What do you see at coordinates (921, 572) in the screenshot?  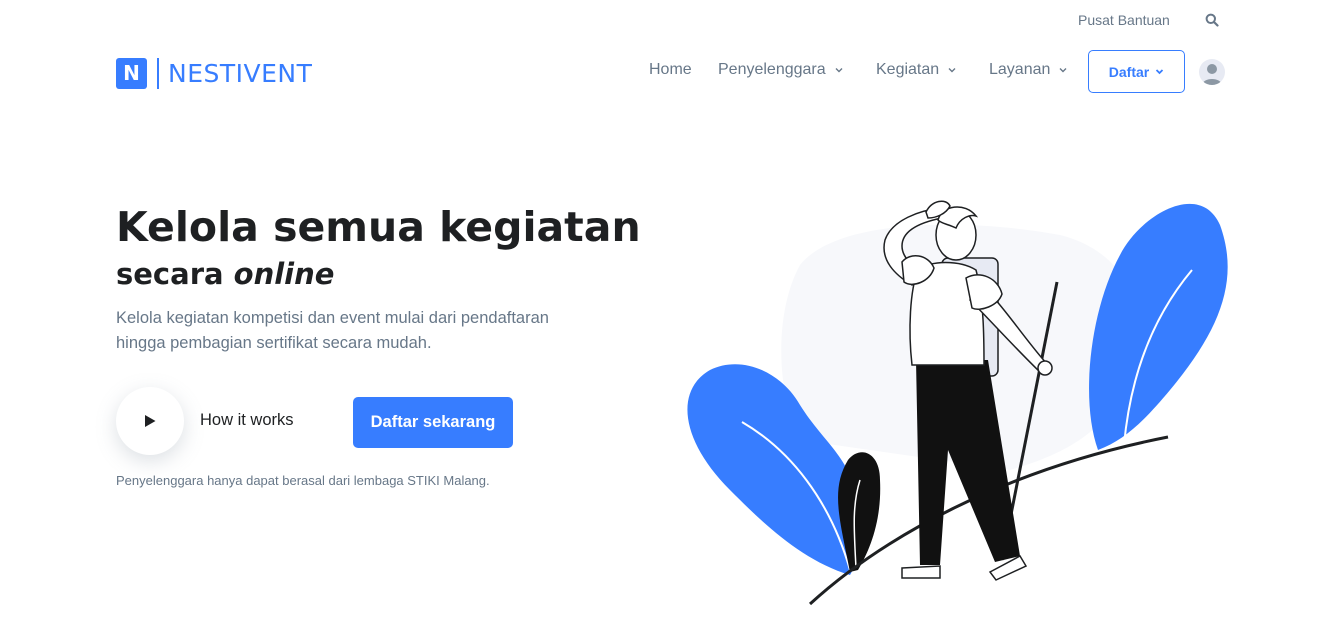 I see `left-shoe` at bounding box center [921, 572].